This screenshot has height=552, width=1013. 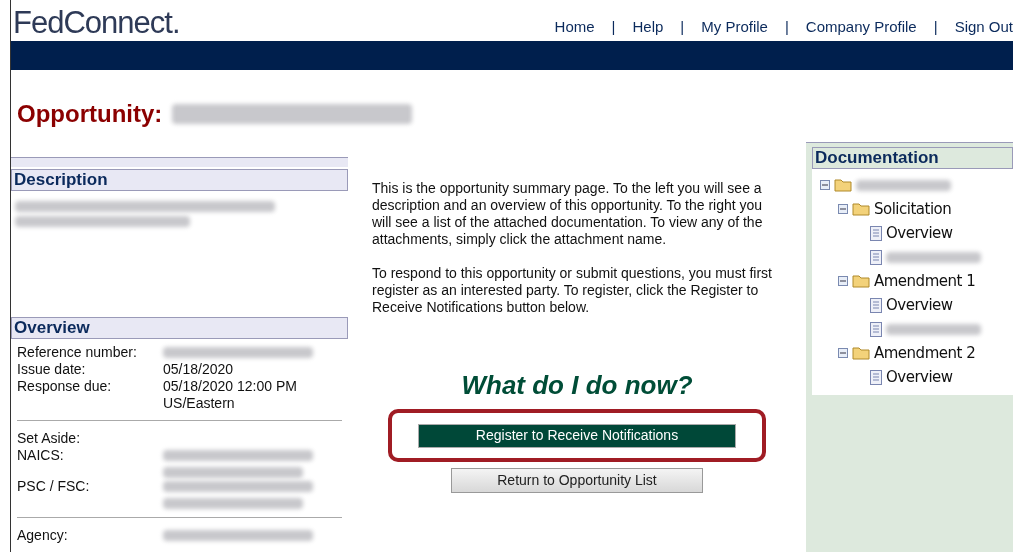 What do you see at coordinates (577, 435) in the screenshot?
I see `register-button: Register to Receive Notifications` at bounding box center [577, 435].